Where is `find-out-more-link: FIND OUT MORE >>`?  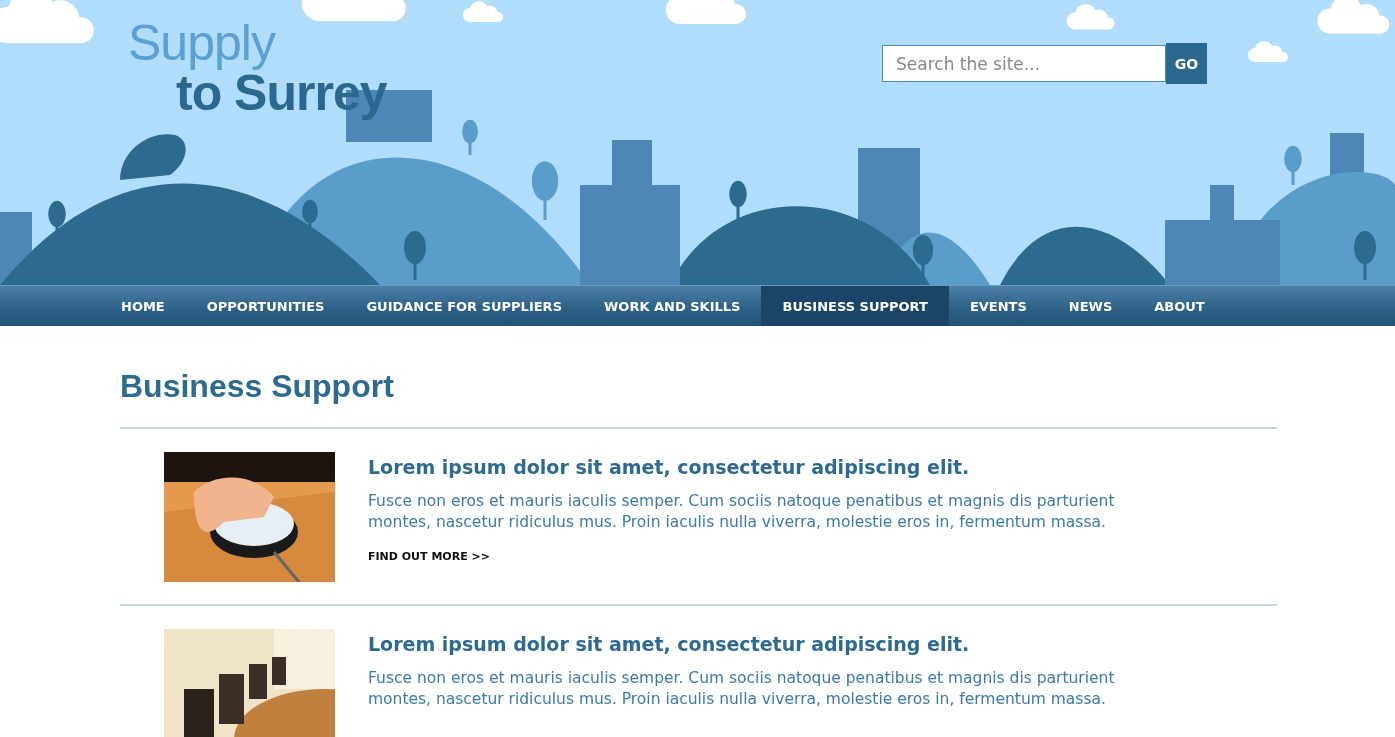
find-out-more-link: FIND OUT MORE >> is located at coordinates (429, 556).